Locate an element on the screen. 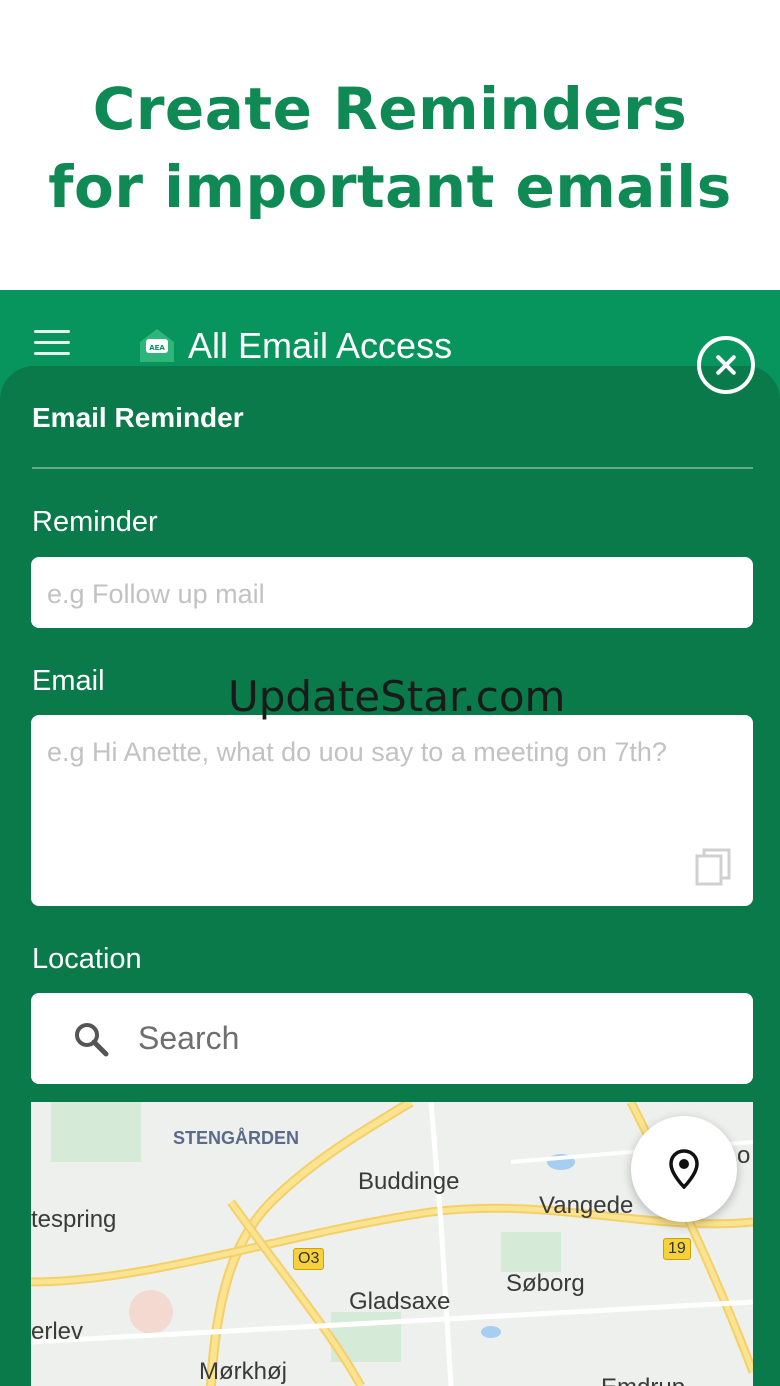  reminder-placeholder: e.g Follow up mail is located at coordinates (156, 594).